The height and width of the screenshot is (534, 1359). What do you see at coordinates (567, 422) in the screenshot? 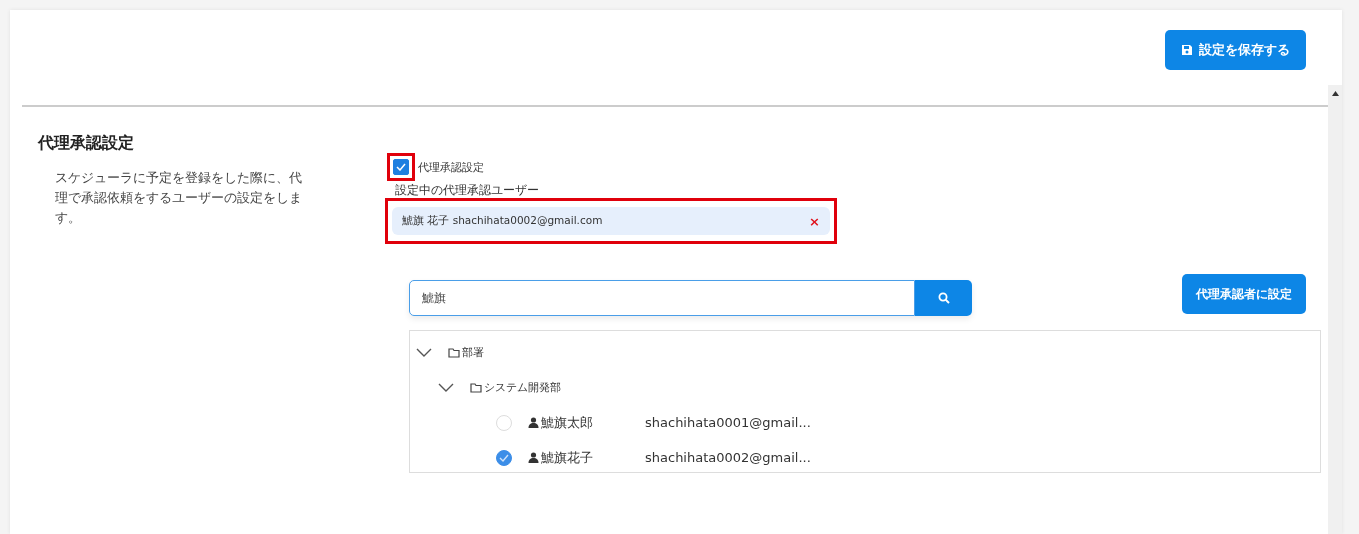
I see `user-name: 鯱旗太郎` at bounding box center [567, 422].